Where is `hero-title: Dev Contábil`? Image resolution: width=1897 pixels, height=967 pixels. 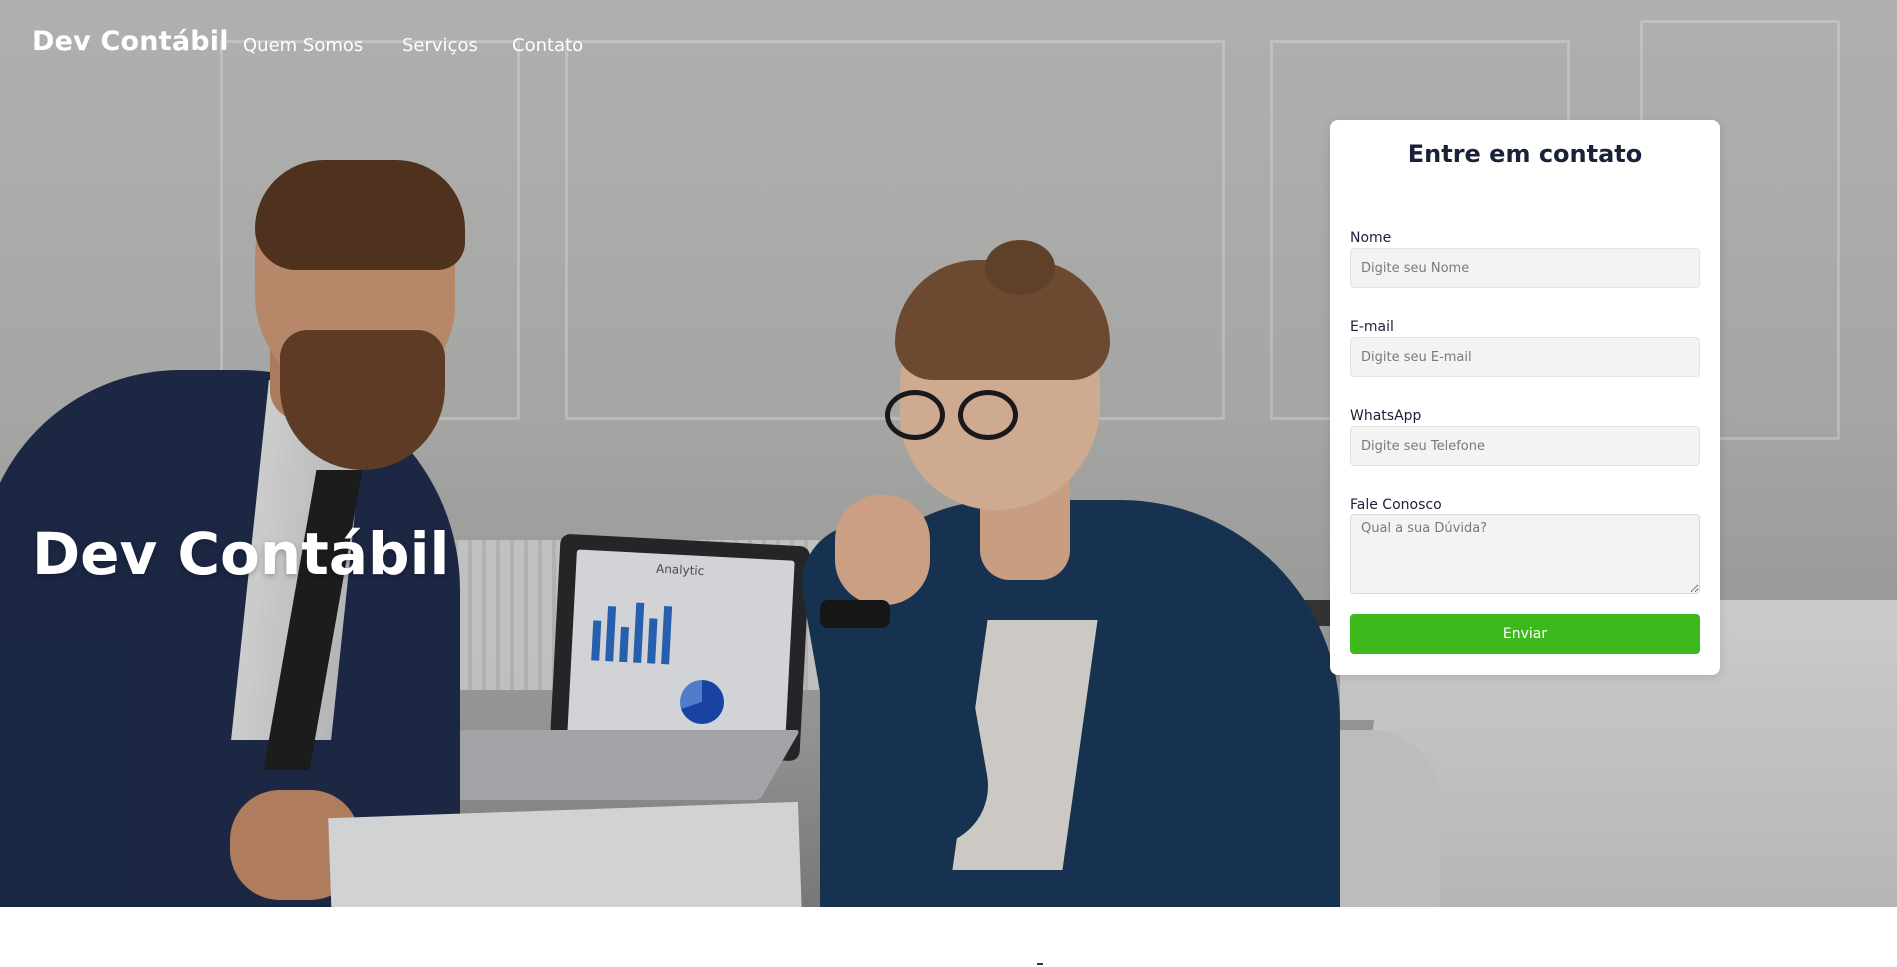
hero-title: Dev Contábil is located at coordinates (241, 554).